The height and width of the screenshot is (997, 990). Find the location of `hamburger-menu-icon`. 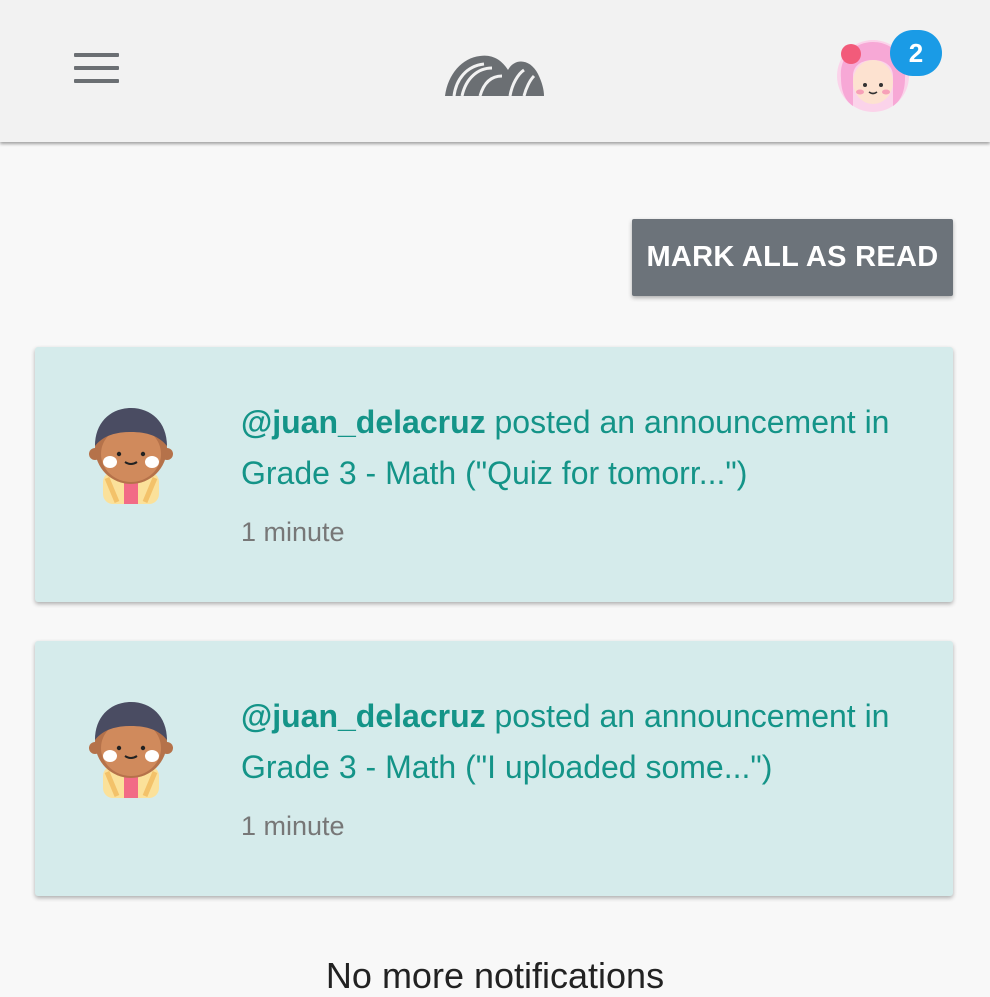

hamburger-menu-icon is located at coordinates (96, 68).